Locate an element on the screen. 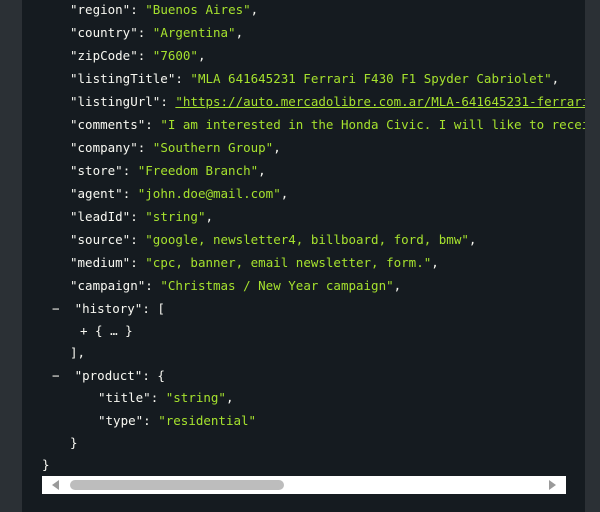 Image resolution: width=600 pixels, height=512 pixels. json-line-product-close: } is located at coordinates (74, 443).